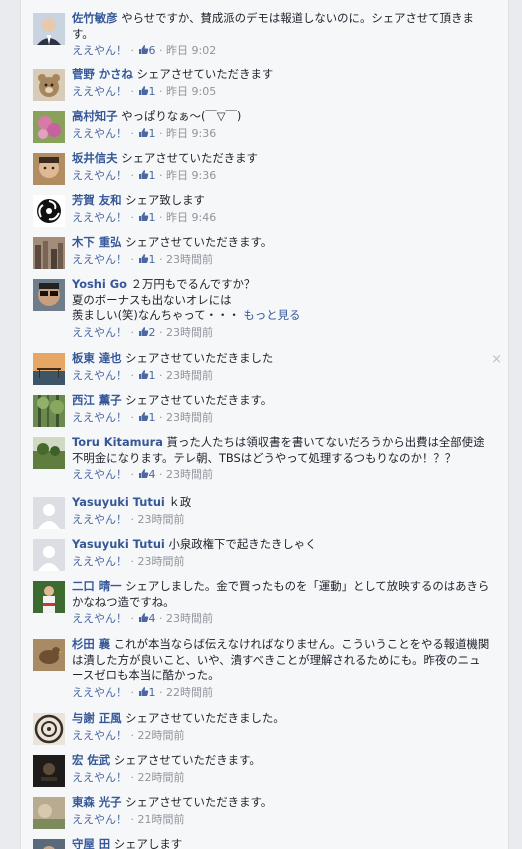  I want to click on commenter-name: Toru Kitamura, so click(117, 442).